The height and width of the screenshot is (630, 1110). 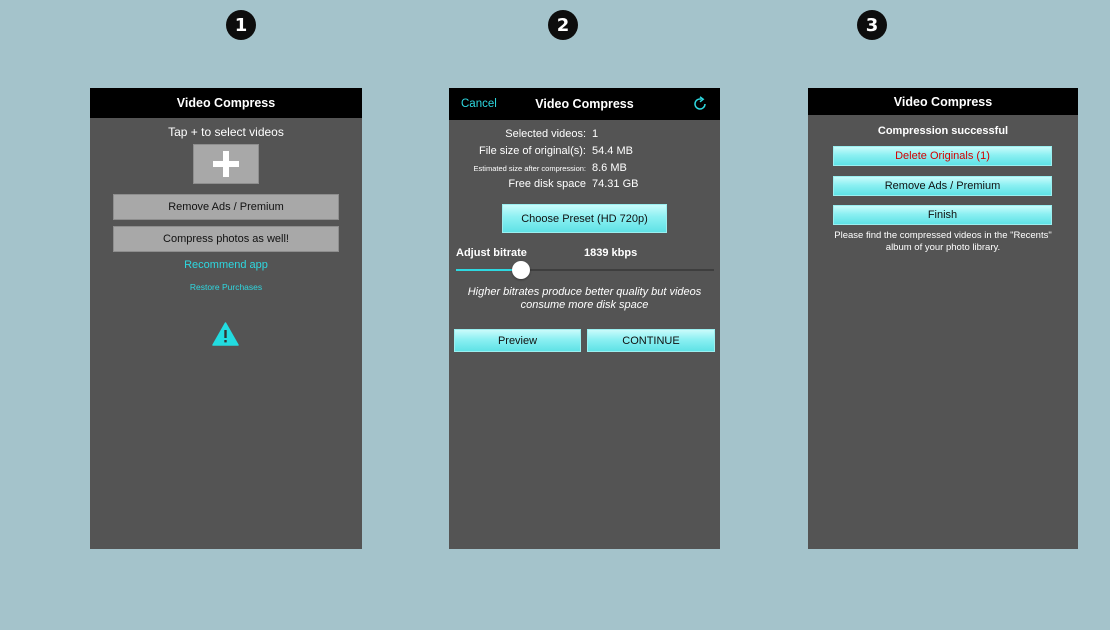 I want to click on choose-preset-button: Choose Preset (HD 720p), so click(x=584, y=218).